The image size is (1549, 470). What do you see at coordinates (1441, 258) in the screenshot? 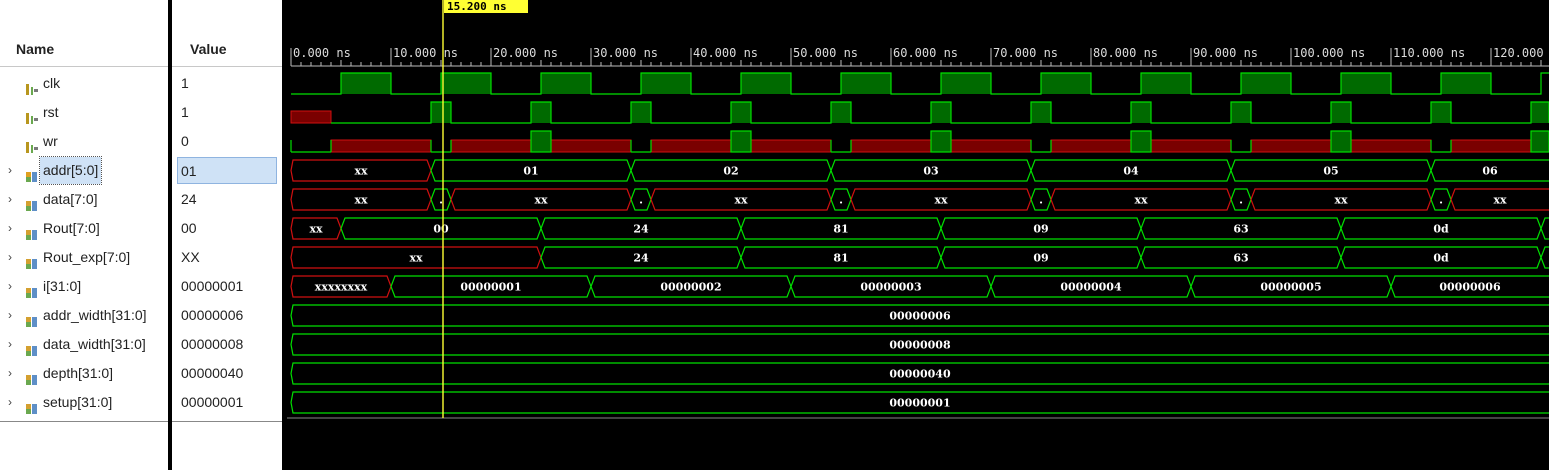
I see `bus-value-rout-exp: 0d` at bounding box center [1441, 258].